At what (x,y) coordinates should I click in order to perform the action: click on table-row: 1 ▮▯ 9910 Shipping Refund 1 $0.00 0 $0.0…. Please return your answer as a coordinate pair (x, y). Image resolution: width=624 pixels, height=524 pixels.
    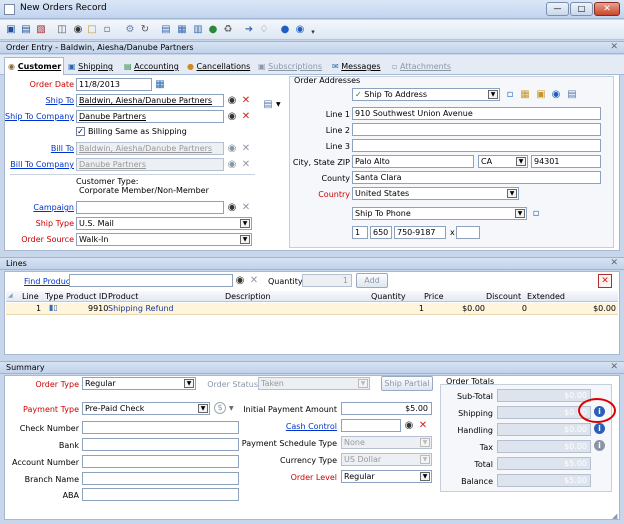
    Looking at the image, I should click on (312, 309).